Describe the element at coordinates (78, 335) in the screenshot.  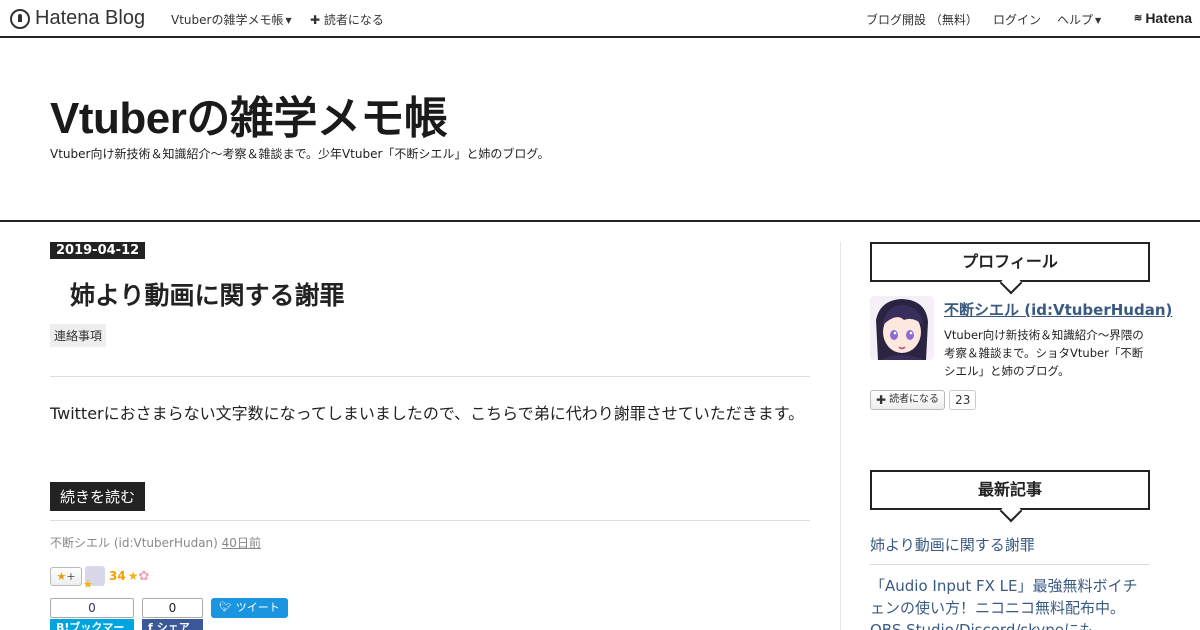
I see `category-tag: 連絡事項` at that location.